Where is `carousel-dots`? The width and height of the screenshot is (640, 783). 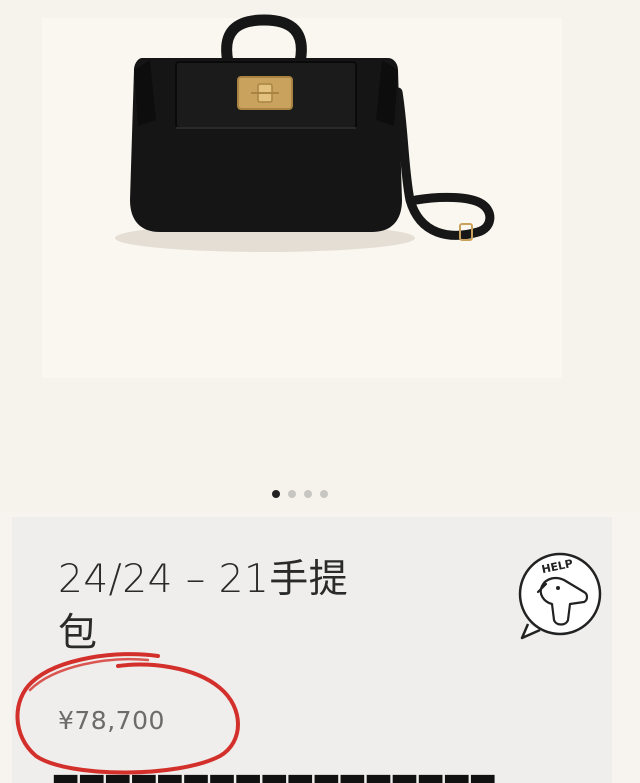
carousel-dots is located at coordinates (300, 494).